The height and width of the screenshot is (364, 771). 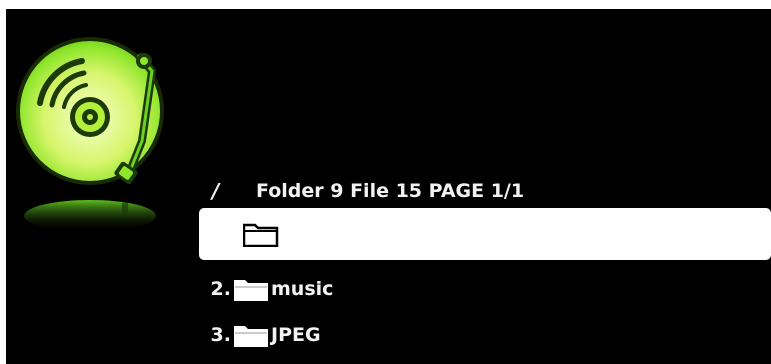 I want to click on music-disc-icon, so click(x=92, y=133).